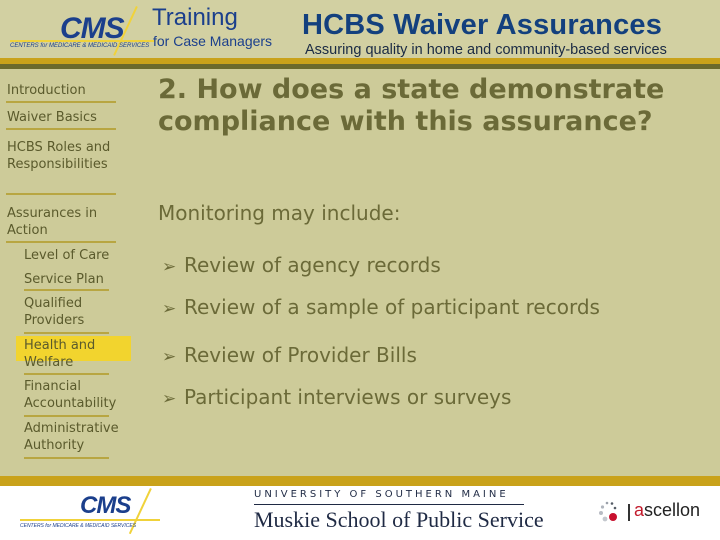 The width and height of the screenshot is (720, 540). What do you see at coordinates (213, 41) in the screenshot?
I see `training-subtitle: for Case Managers` at bounding box center [213, 41].